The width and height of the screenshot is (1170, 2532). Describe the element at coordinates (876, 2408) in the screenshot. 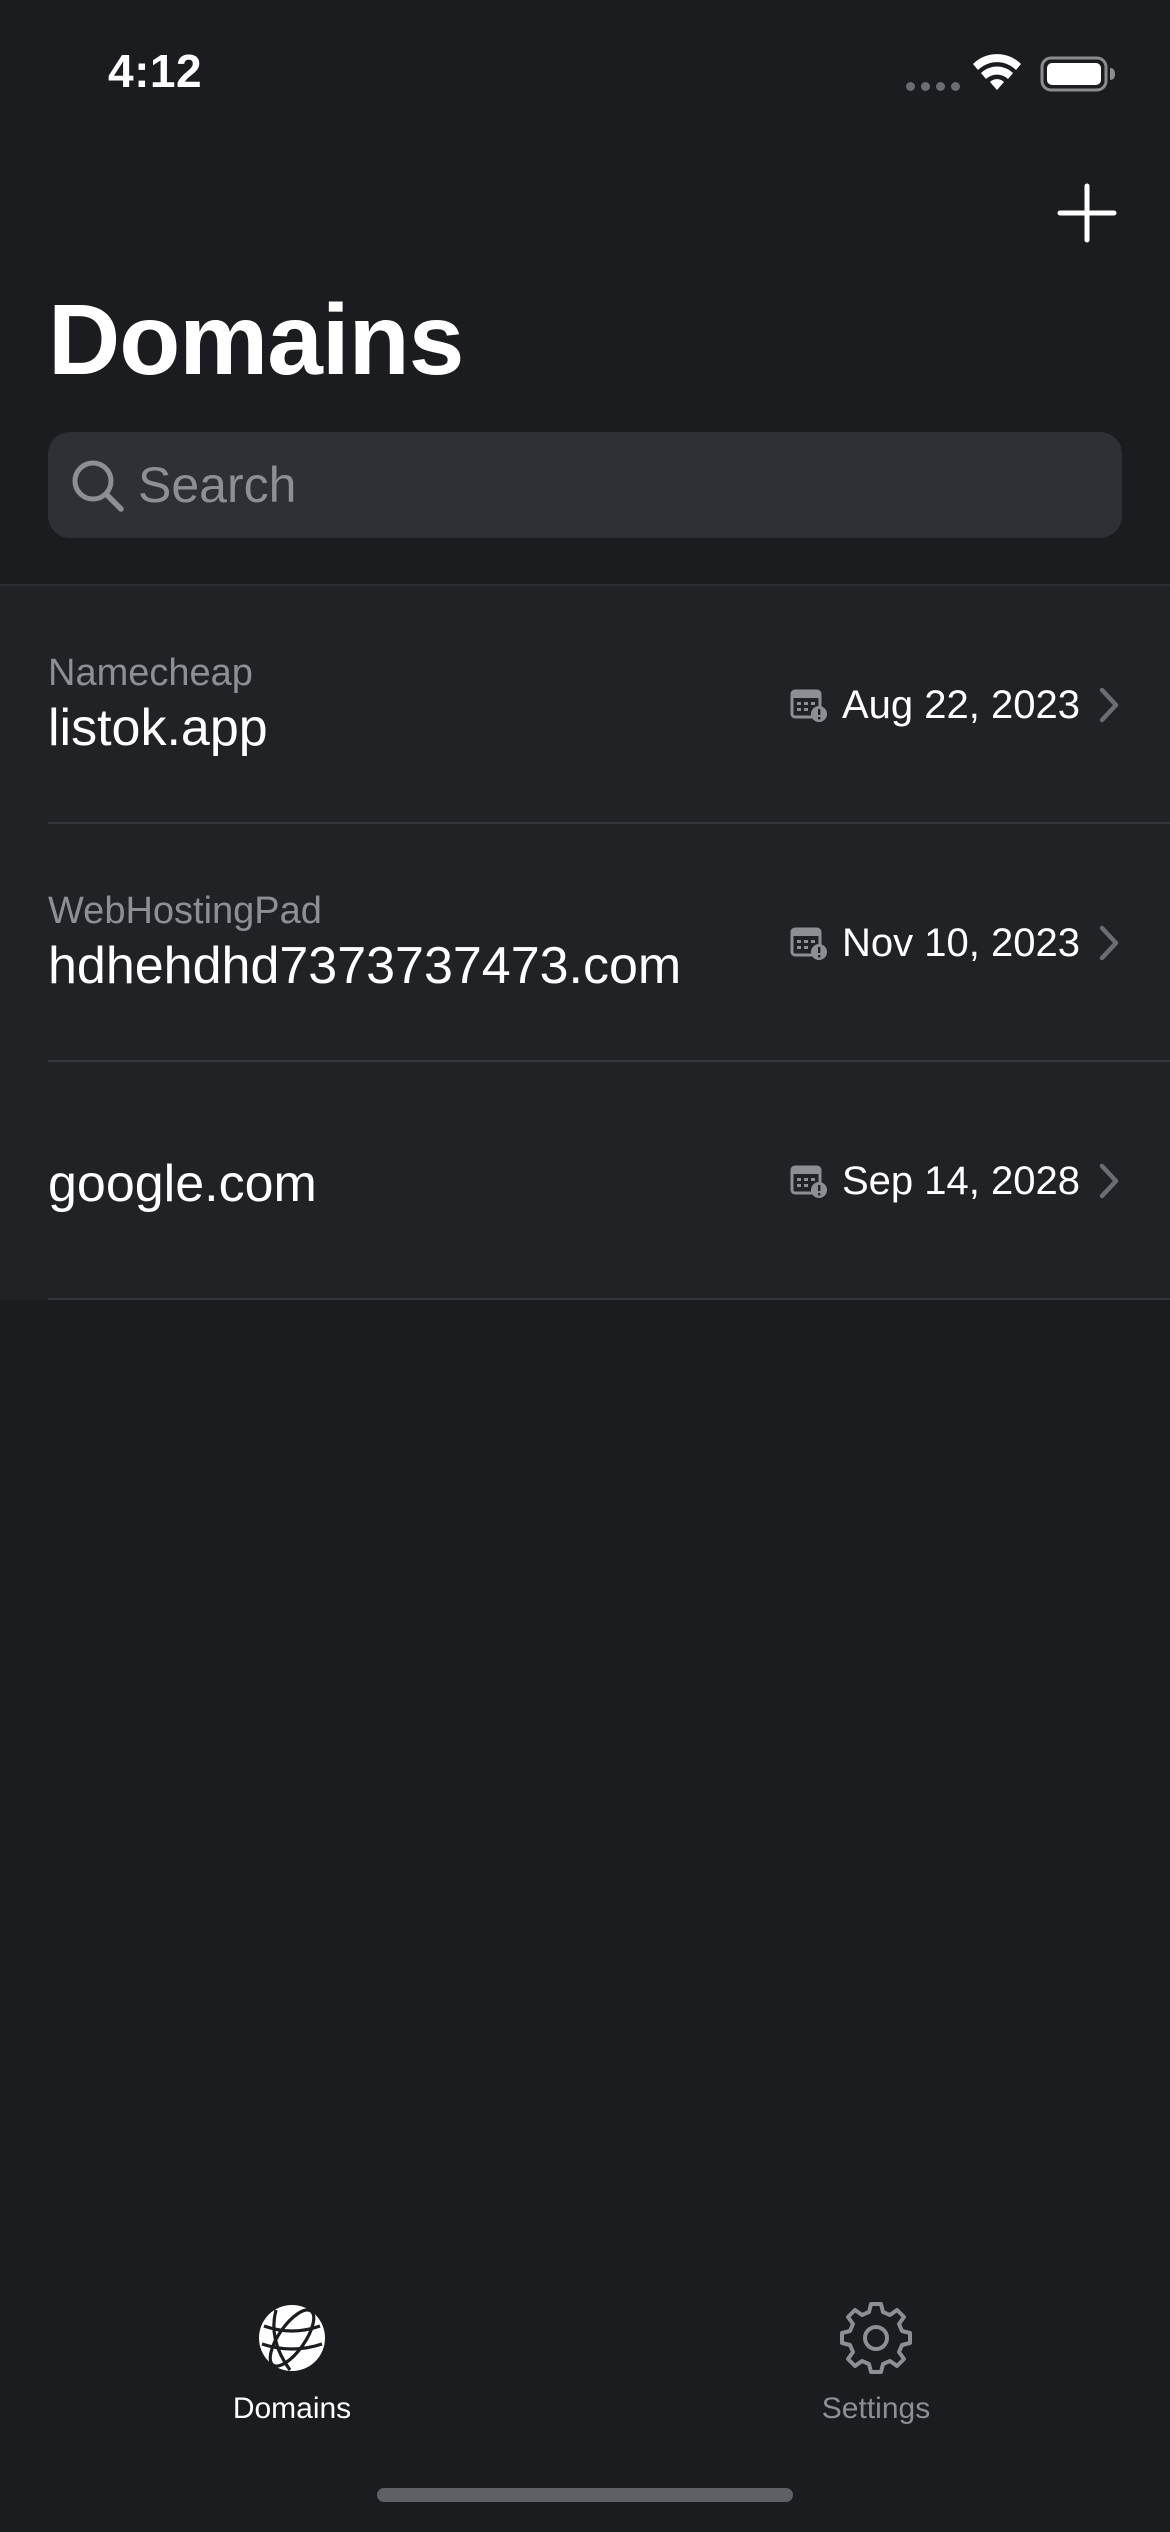

I see `tab-label: Settings` at that location.